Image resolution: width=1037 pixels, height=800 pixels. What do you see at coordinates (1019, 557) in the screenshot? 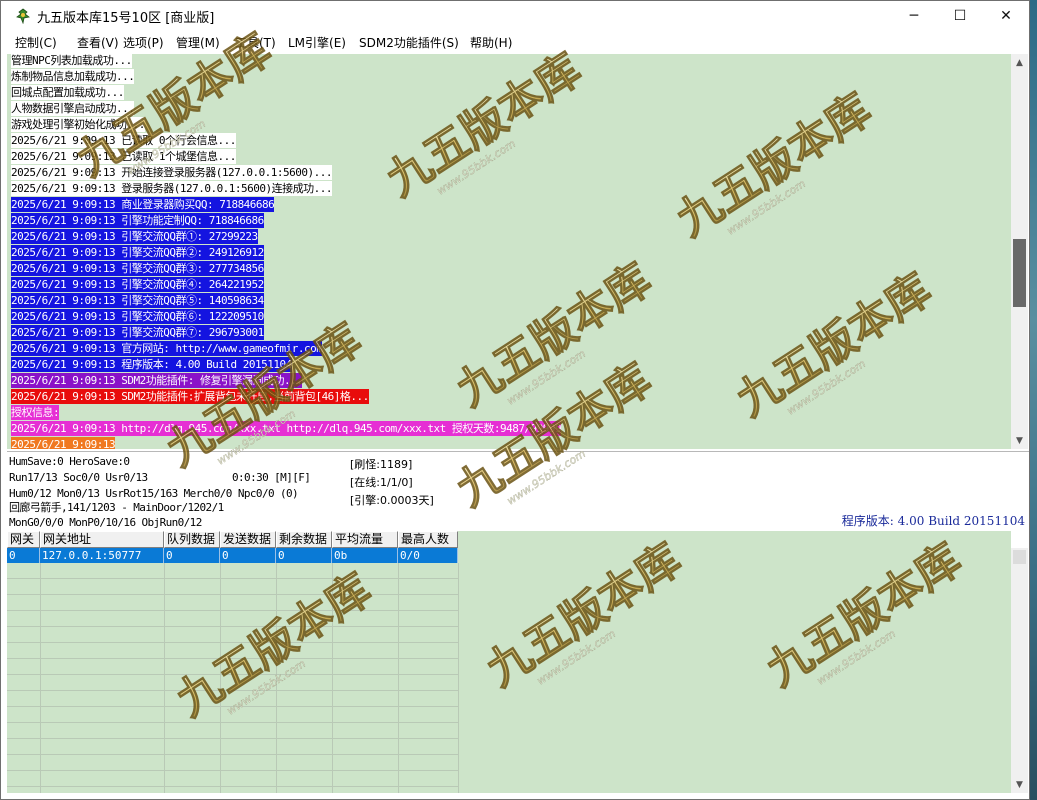
I see `table-scrollbar-thumb` at bounding box center [1019, 557].